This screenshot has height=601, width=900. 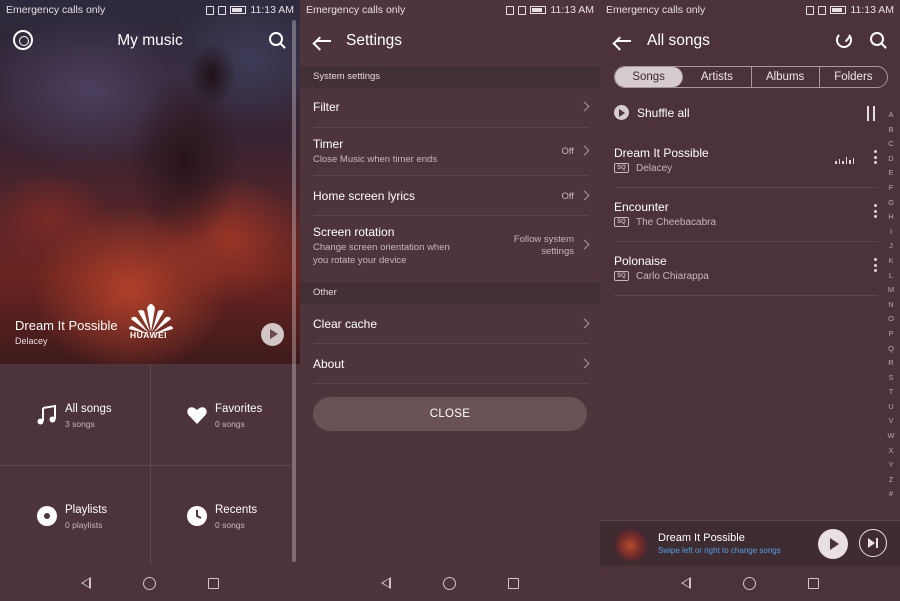 I want to click on settings-row-filter: Filter, so click(x=451, y=108).